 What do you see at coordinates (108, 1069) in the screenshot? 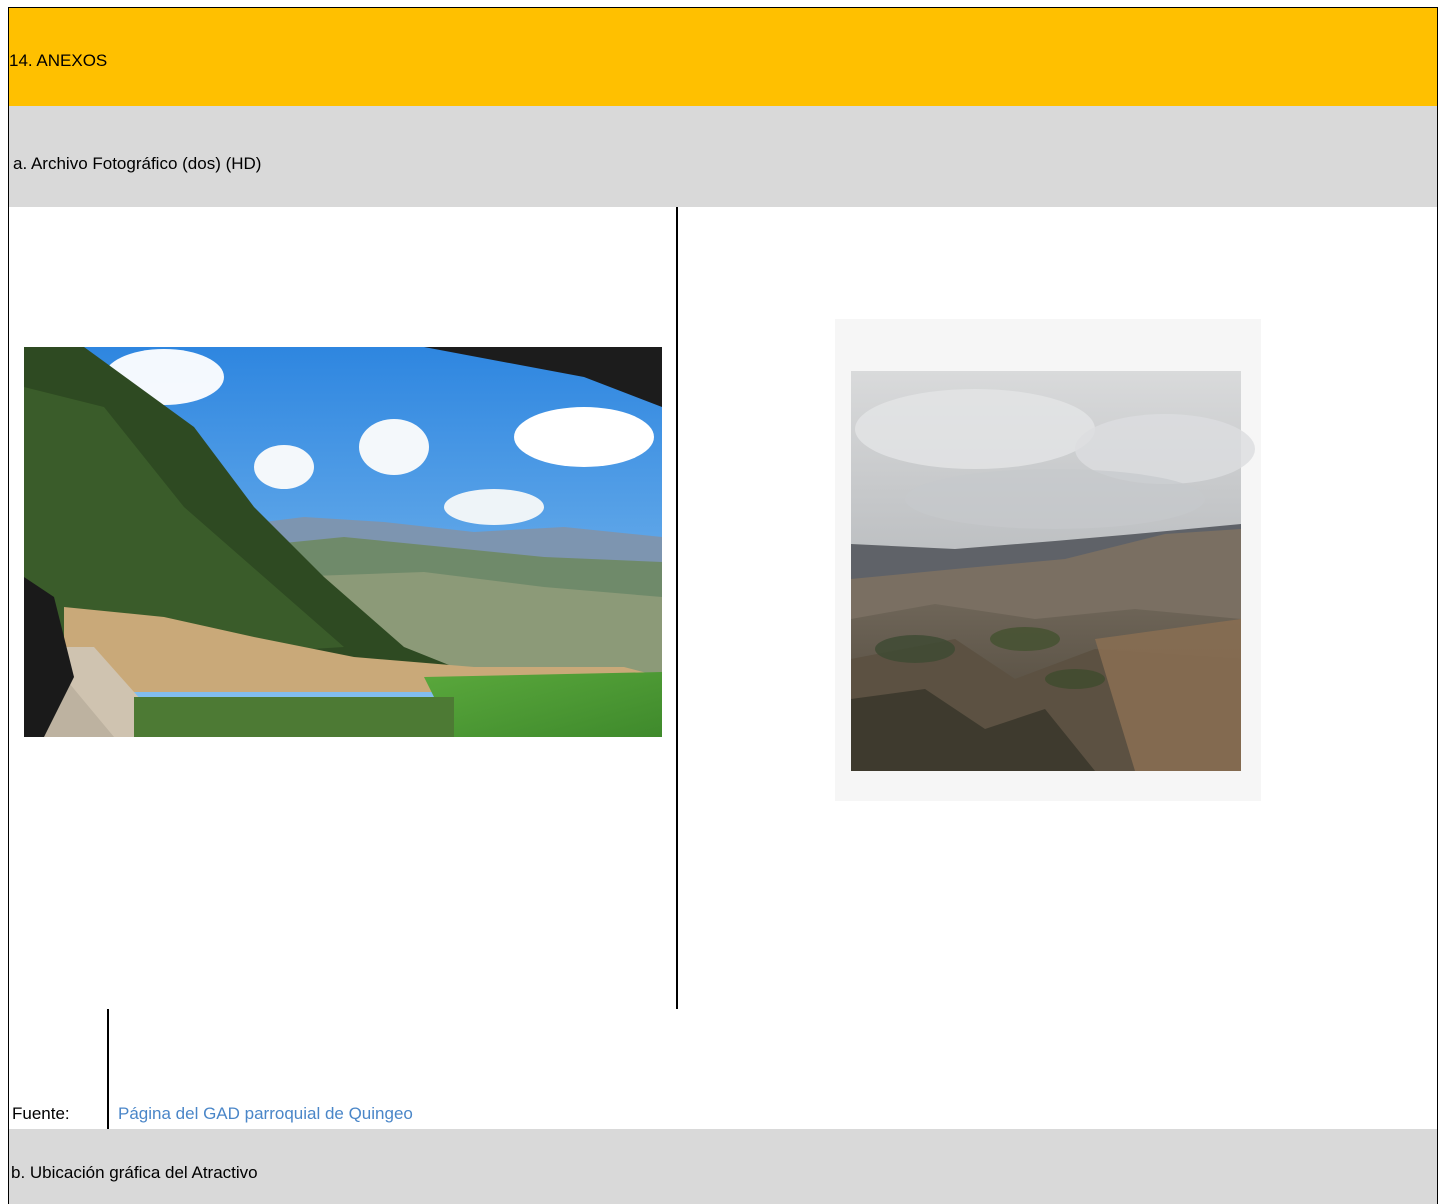
I see `source-divider` at bounding box center [108, 1069].